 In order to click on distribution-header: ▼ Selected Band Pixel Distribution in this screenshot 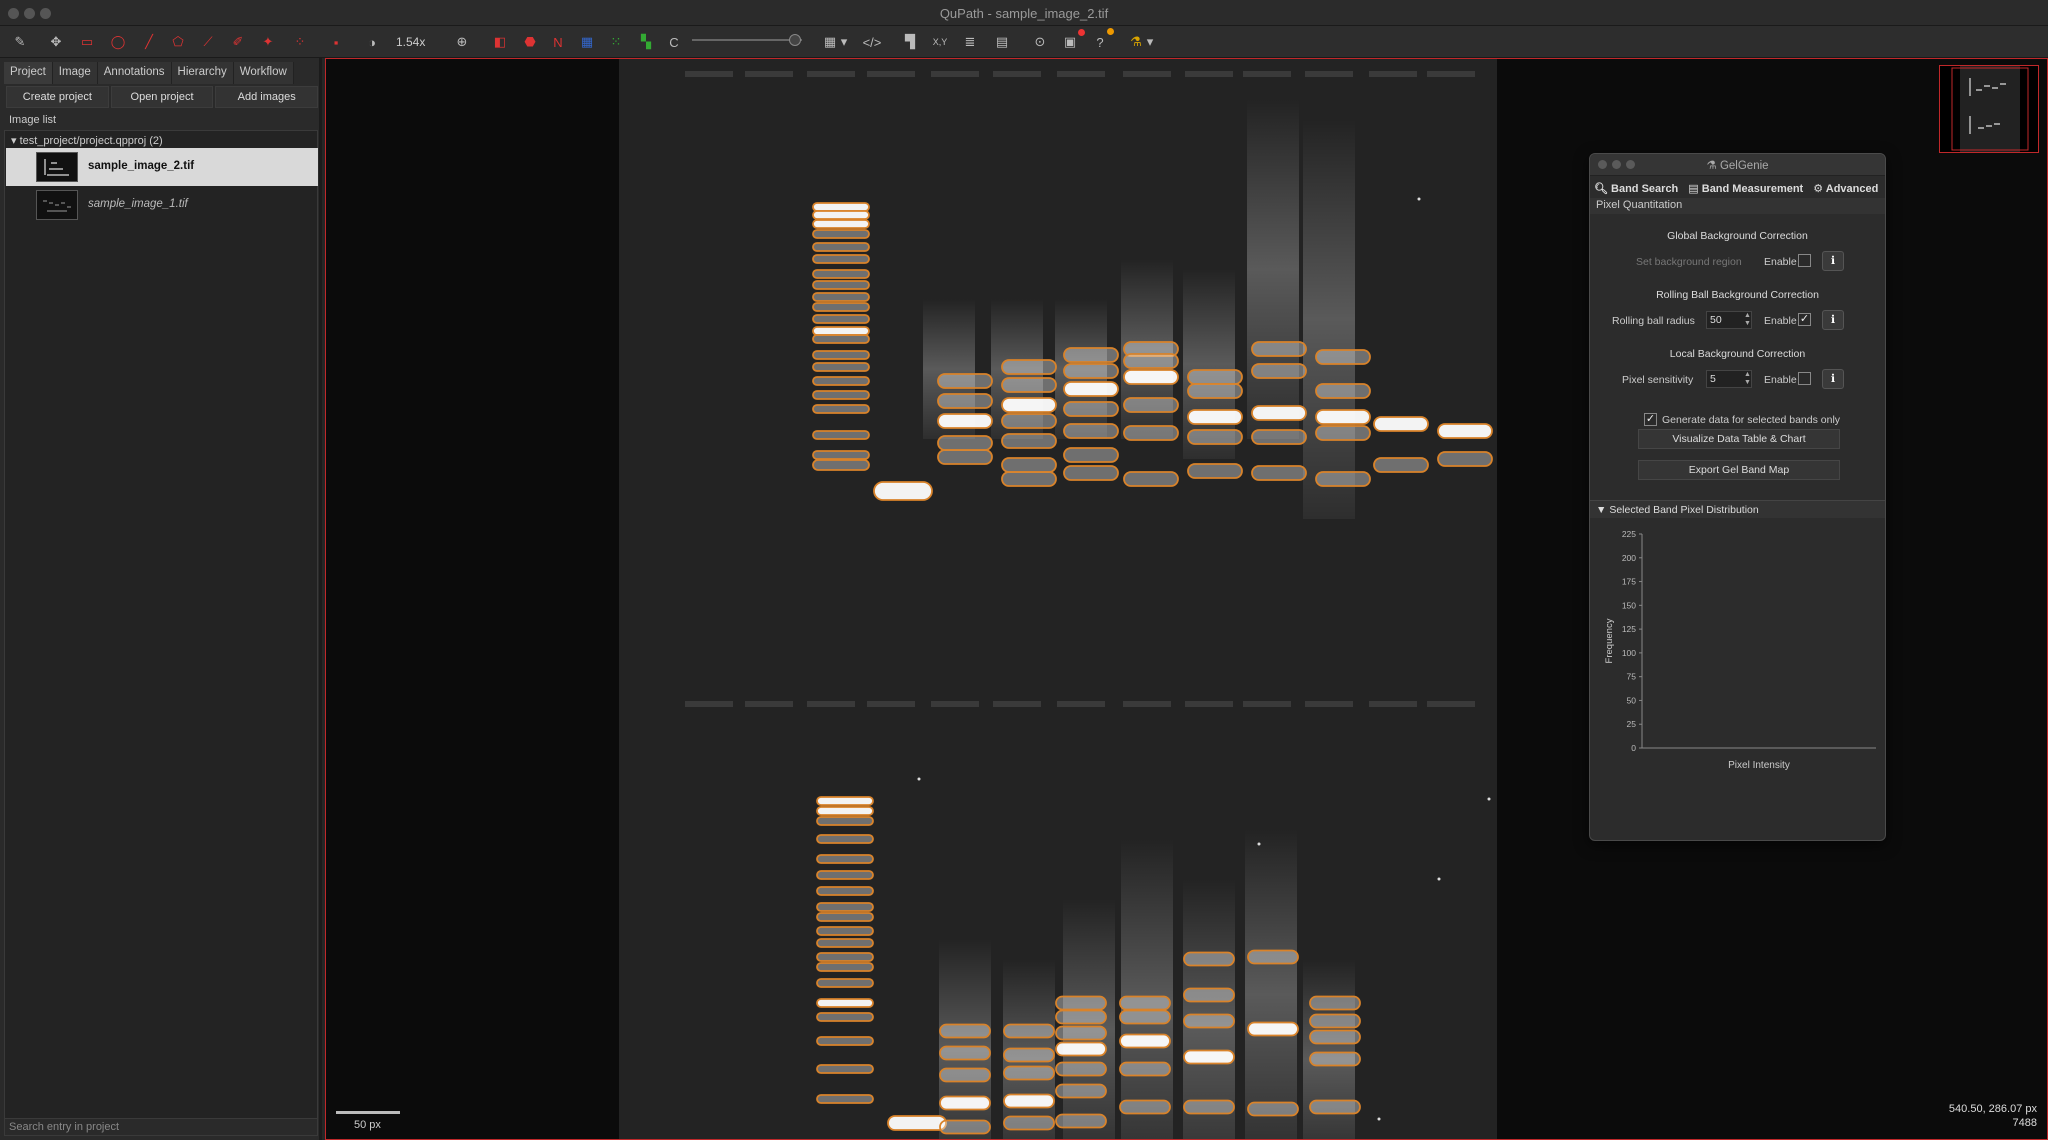, I will do `click(1737, 509)`.